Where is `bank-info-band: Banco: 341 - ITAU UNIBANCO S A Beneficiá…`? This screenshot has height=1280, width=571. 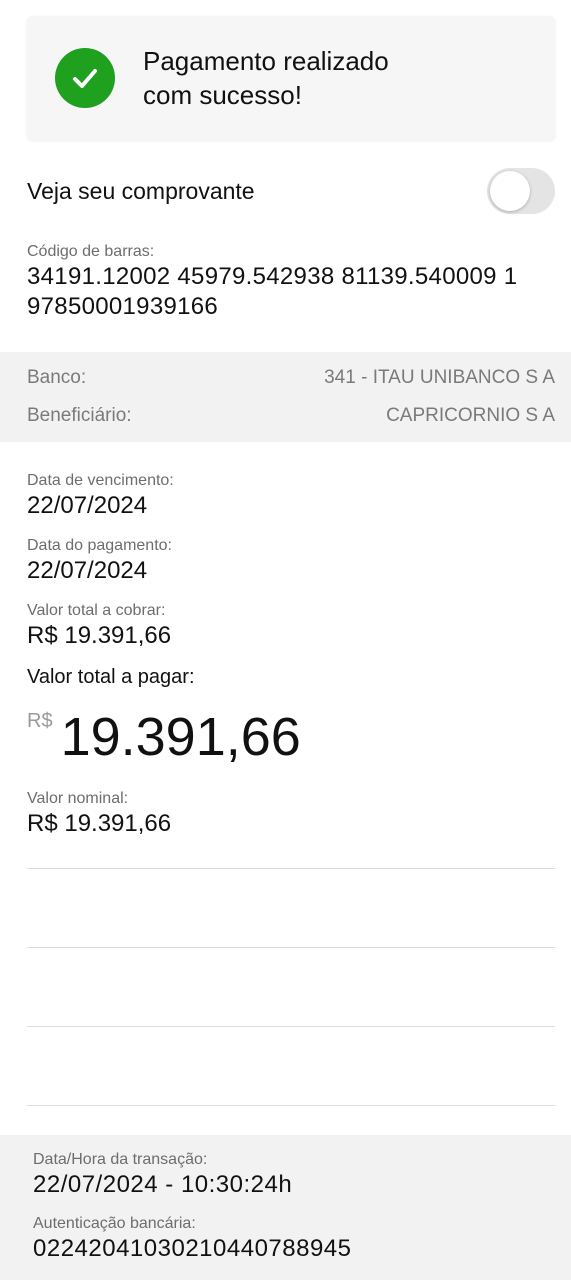
bank-info-band: Banco: 341 - ITAU UNIBANCO S A Beneficiá… is located at coordinates (285, 397).